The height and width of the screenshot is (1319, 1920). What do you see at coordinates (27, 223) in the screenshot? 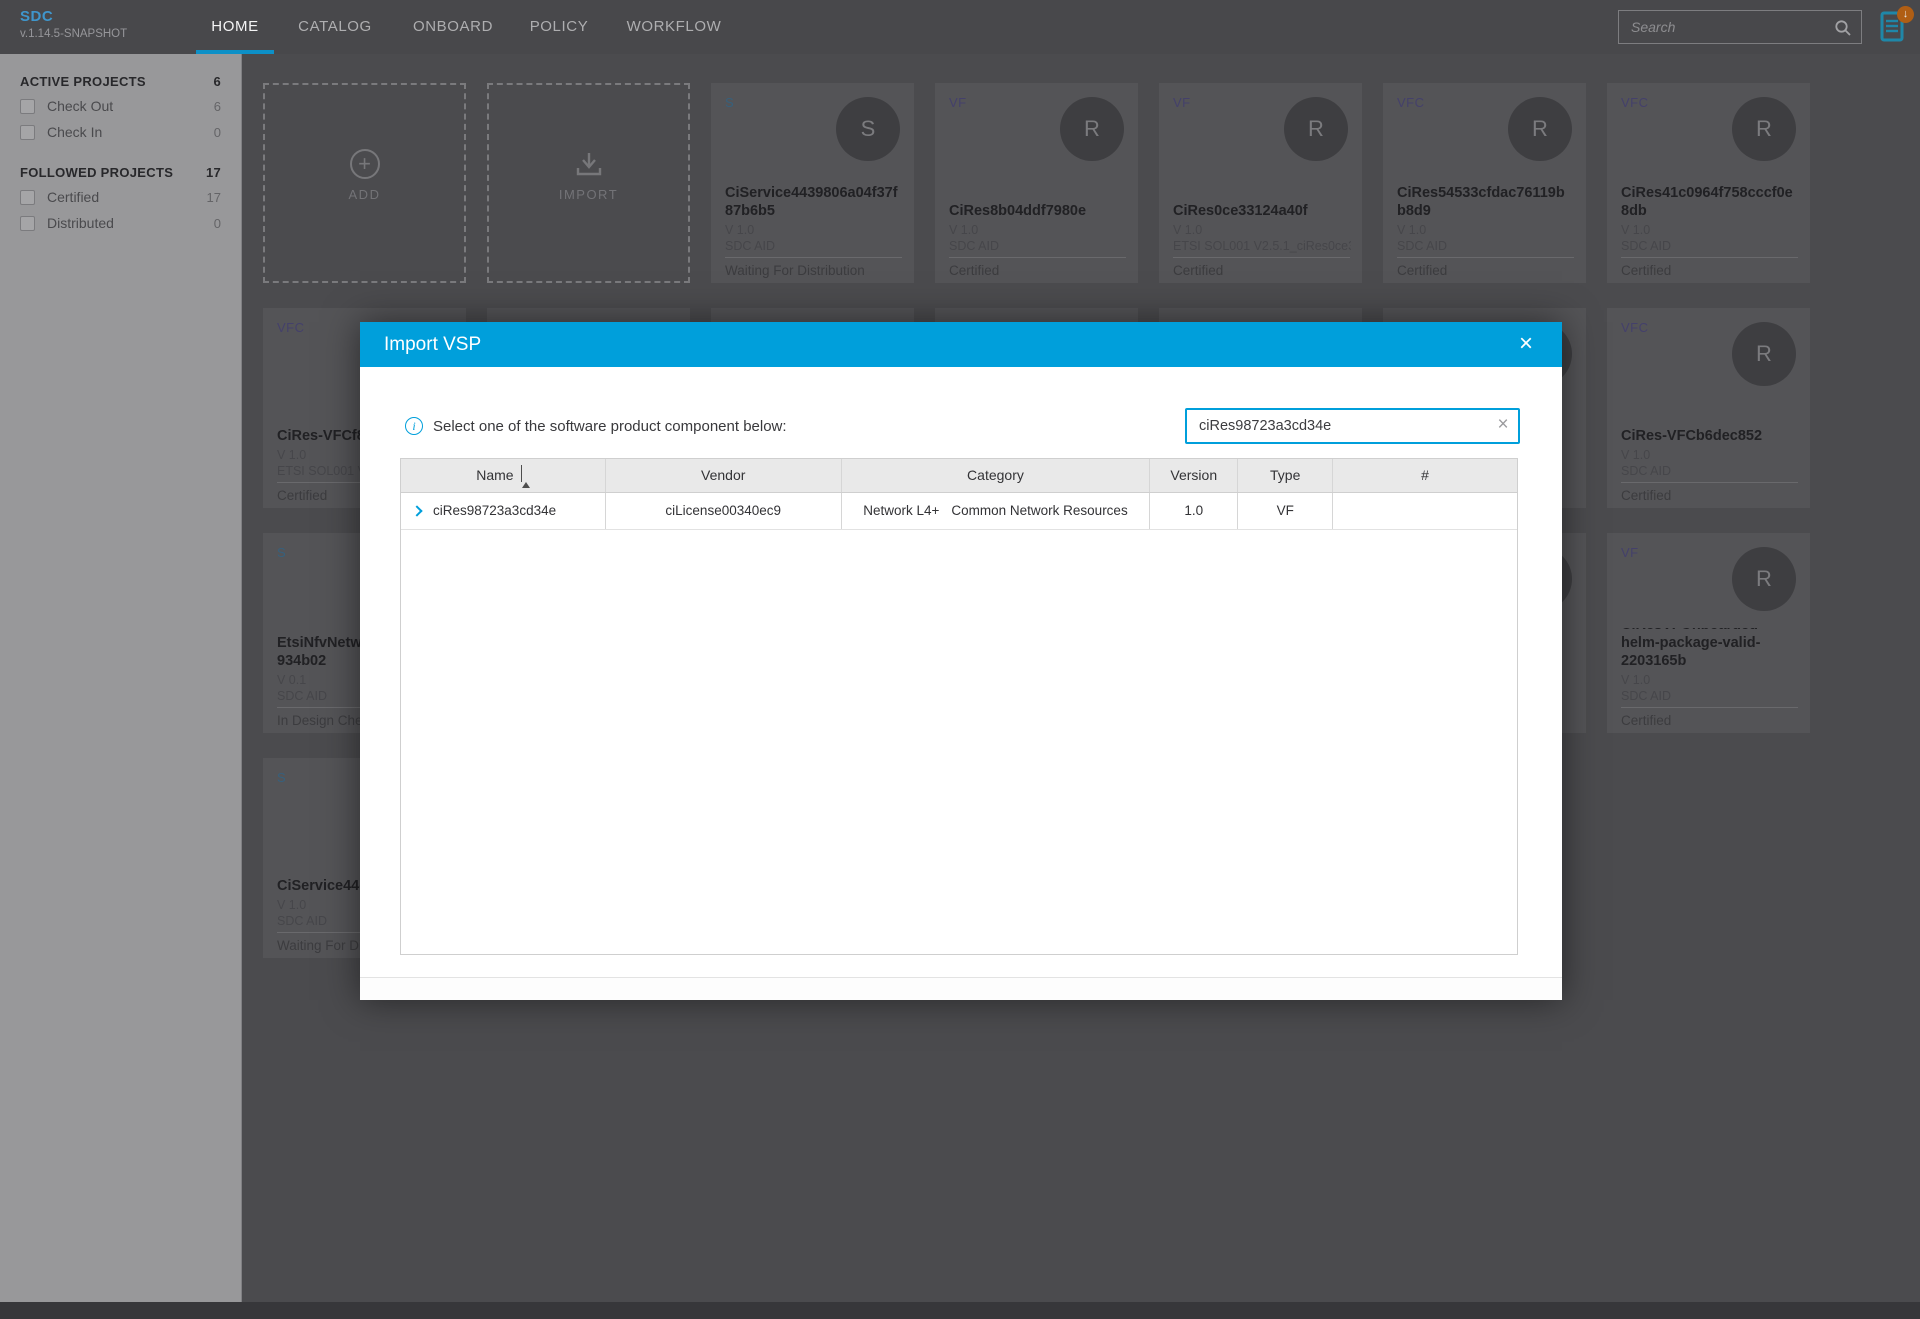
I see `distributed-checkbox` at bounding box center [27, 223].